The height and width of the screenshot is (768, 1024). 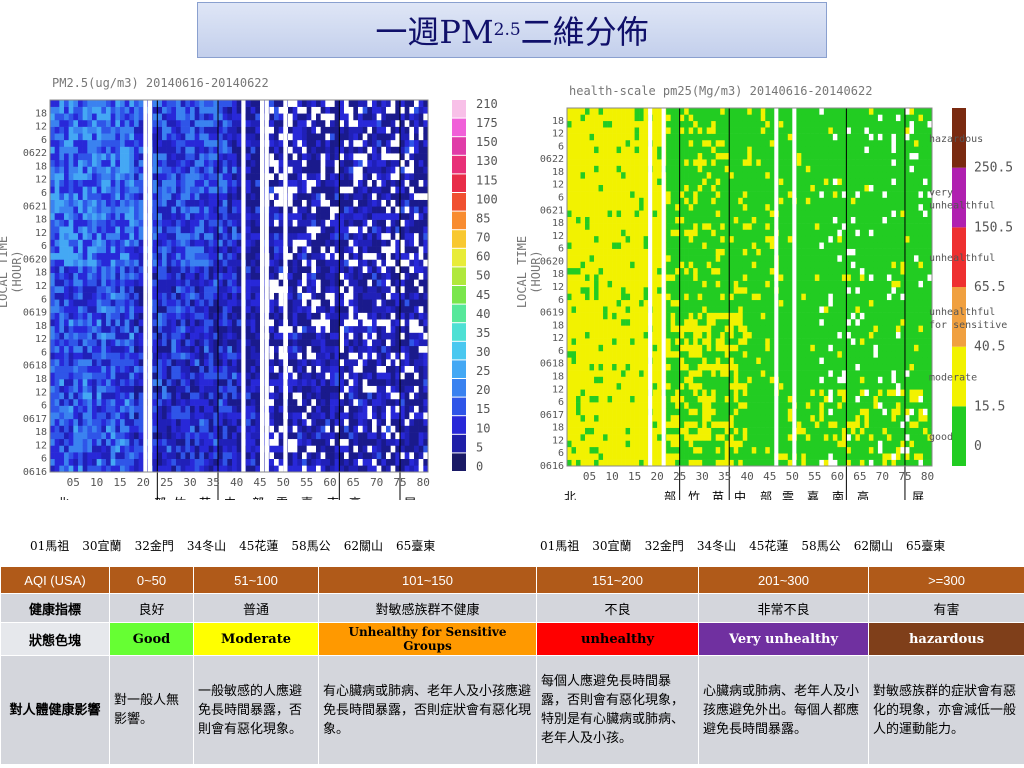 What do you see at coordinates (989, 406) in the screenshot?
I see `colorbar-tick-label: 15.5` at bounding box center [989, 406].